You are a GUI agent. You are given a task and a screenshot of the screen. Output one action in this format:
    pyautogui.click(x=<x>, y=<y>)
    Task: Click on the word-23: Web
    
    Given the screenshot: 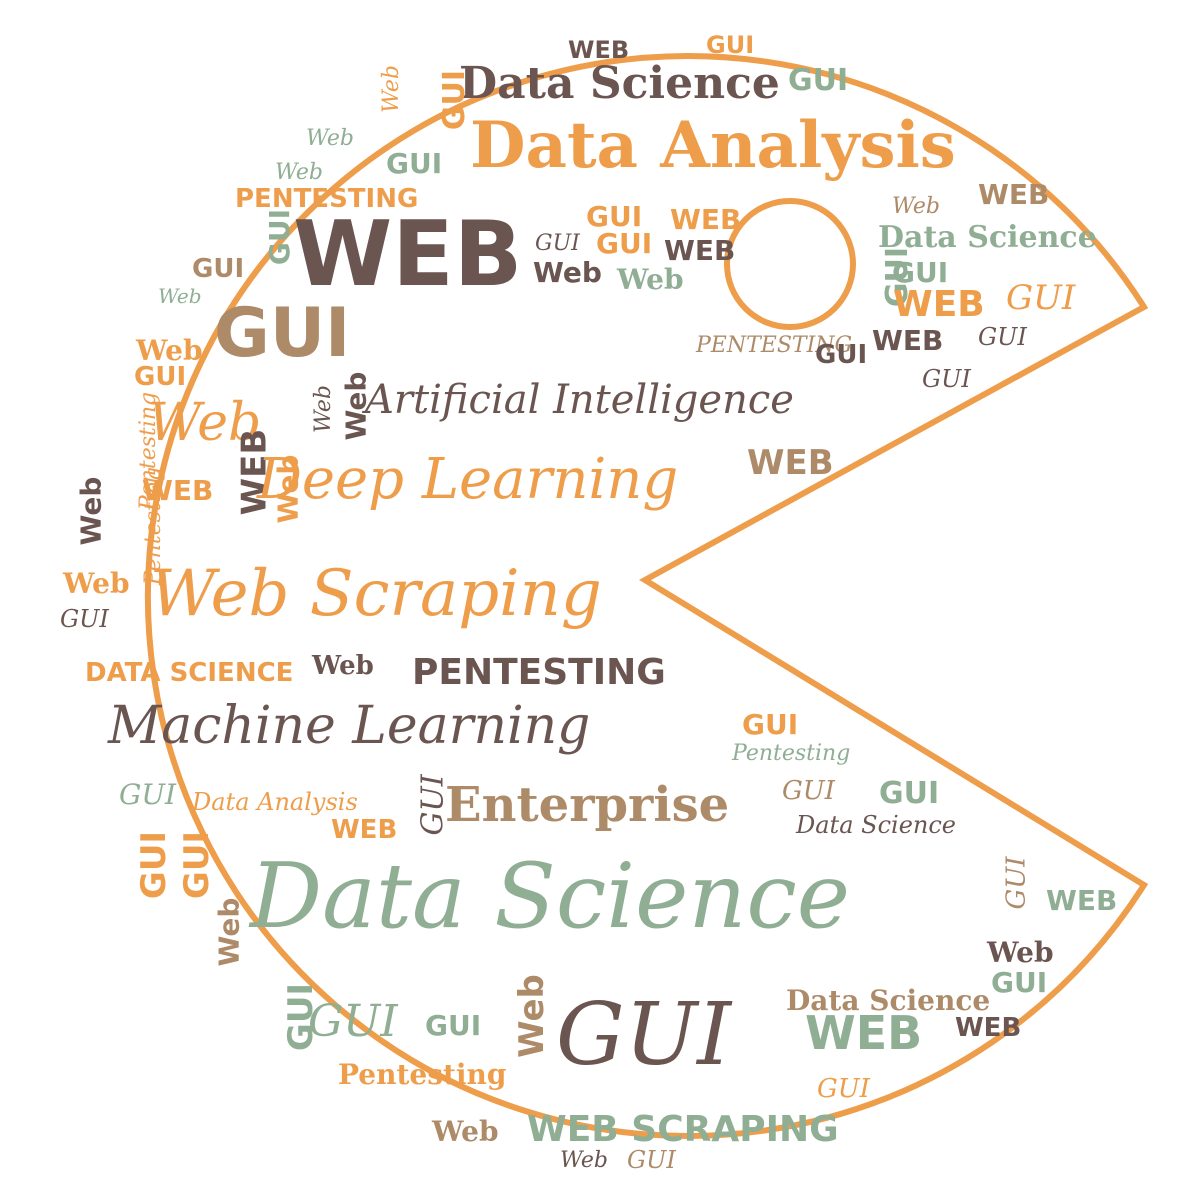 What is the action you would take?
    pyautogui.click(x=567, y=272)
    